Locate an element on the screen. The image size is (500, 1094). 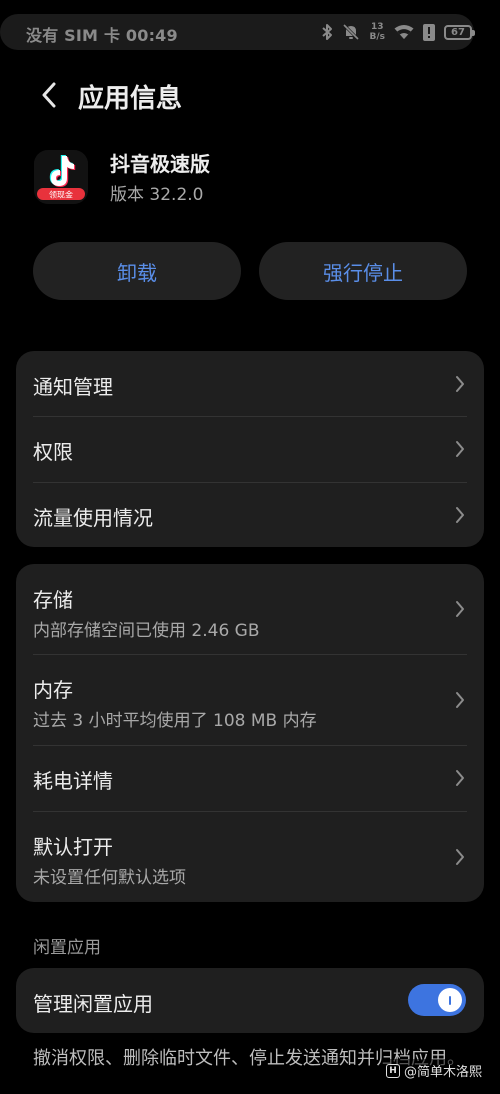
row-subtitle: 内部存储空间已使用 2.46 GB is located at coordinates (146, 631).